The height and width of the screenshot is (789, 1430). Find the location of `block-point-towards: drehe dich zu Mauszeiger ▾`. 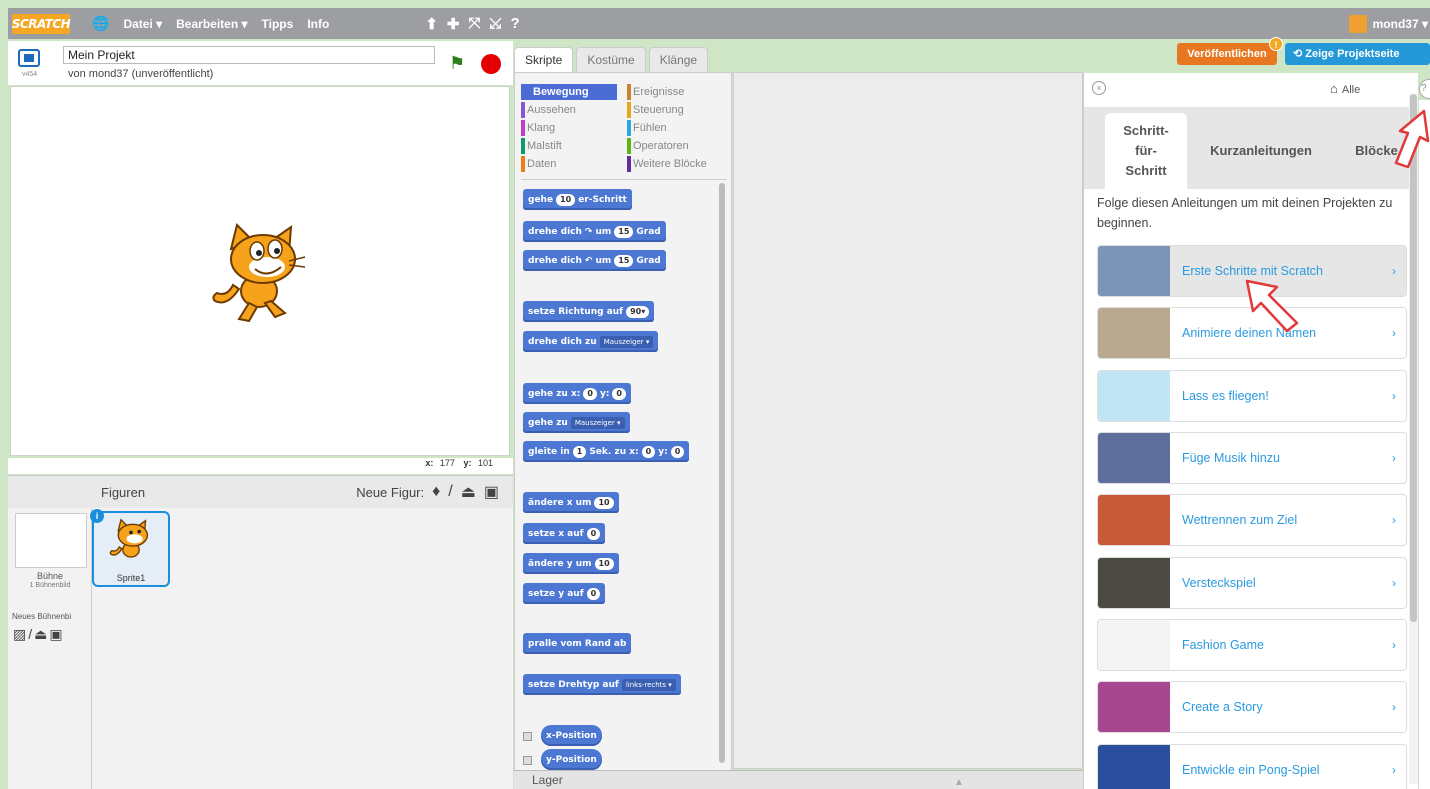

block-point-towards: drehe dich zu Mauszeiger ▾ is located at coordinates (591, 341).